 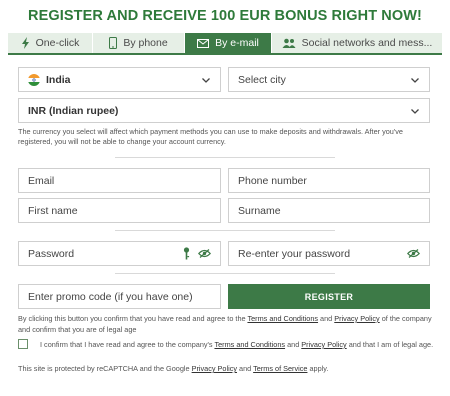 I want to click on envelope-icon, so click(x=203, y=43).